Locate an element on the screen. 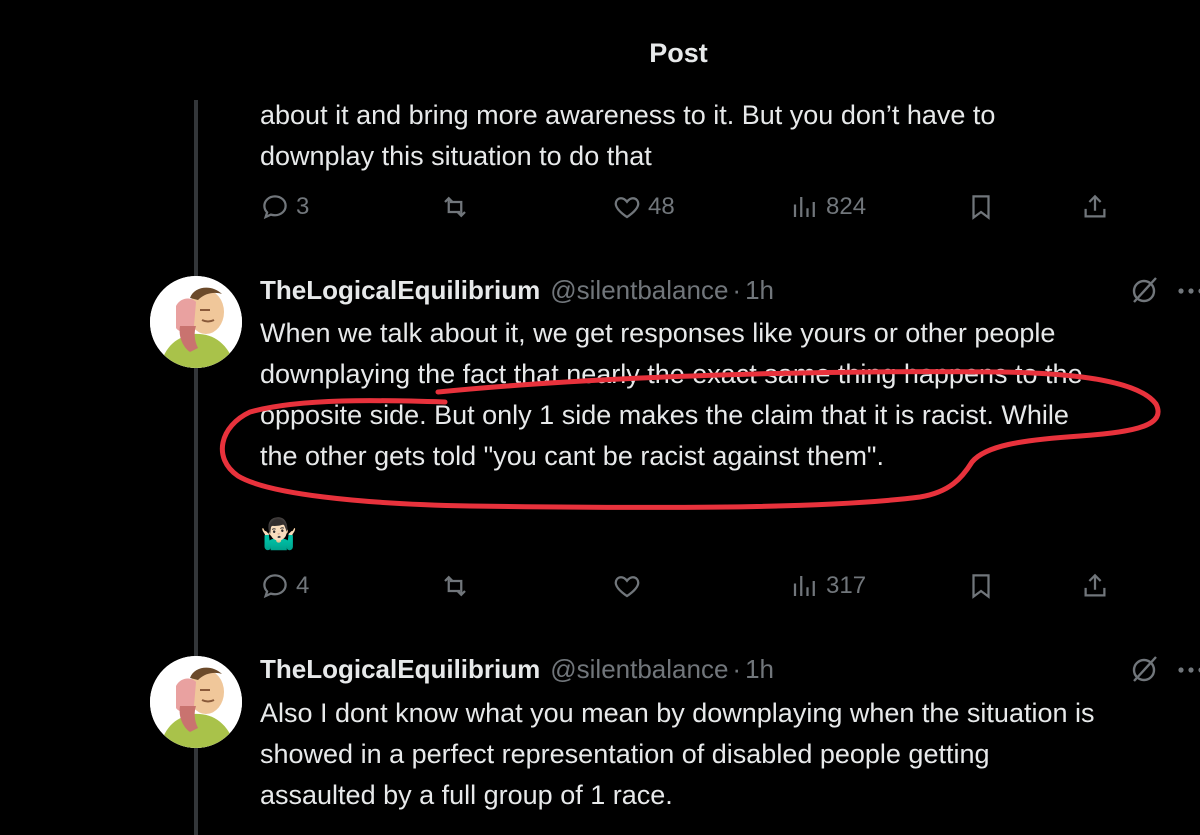 The height and width of the screenshot is (835, 1200). reply-button: 4 is located at coordinates (284, 586).